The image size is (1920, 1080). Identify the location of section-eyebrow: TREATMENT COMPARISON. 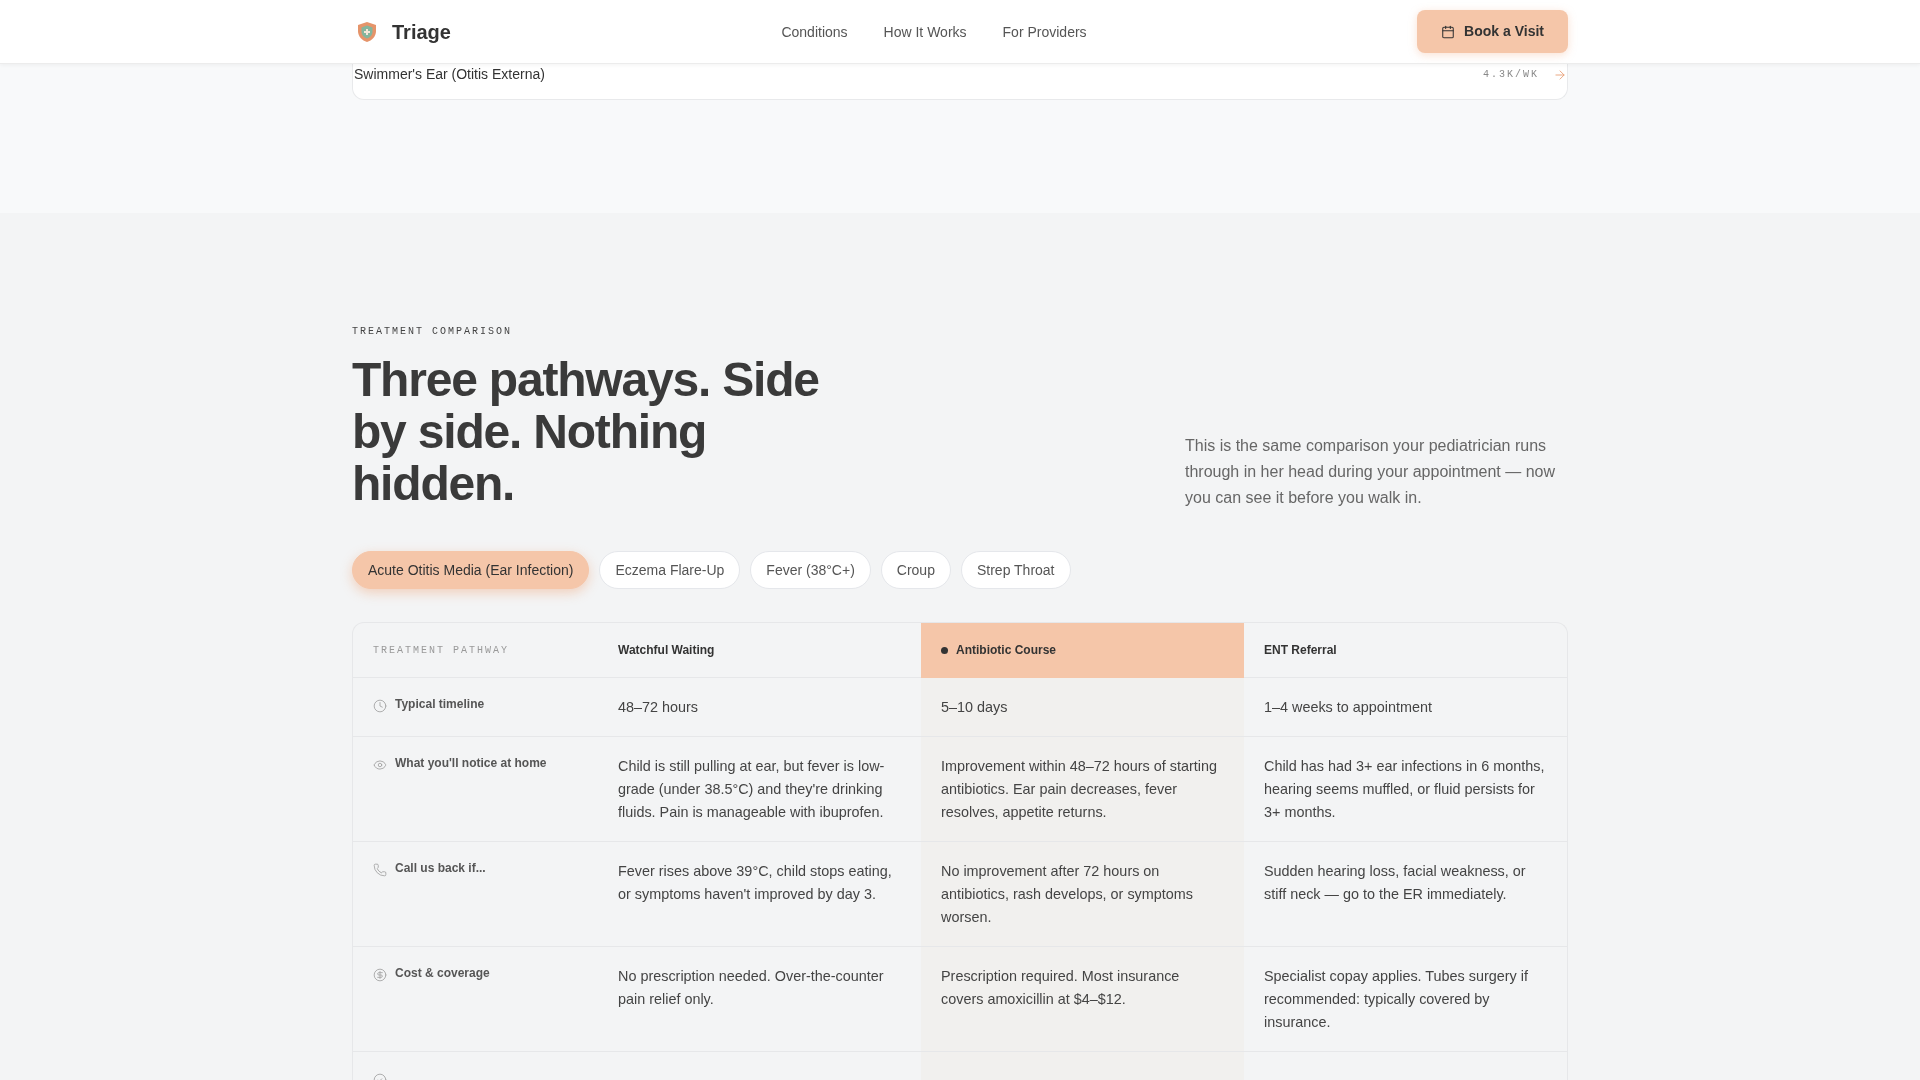
(433, 332).